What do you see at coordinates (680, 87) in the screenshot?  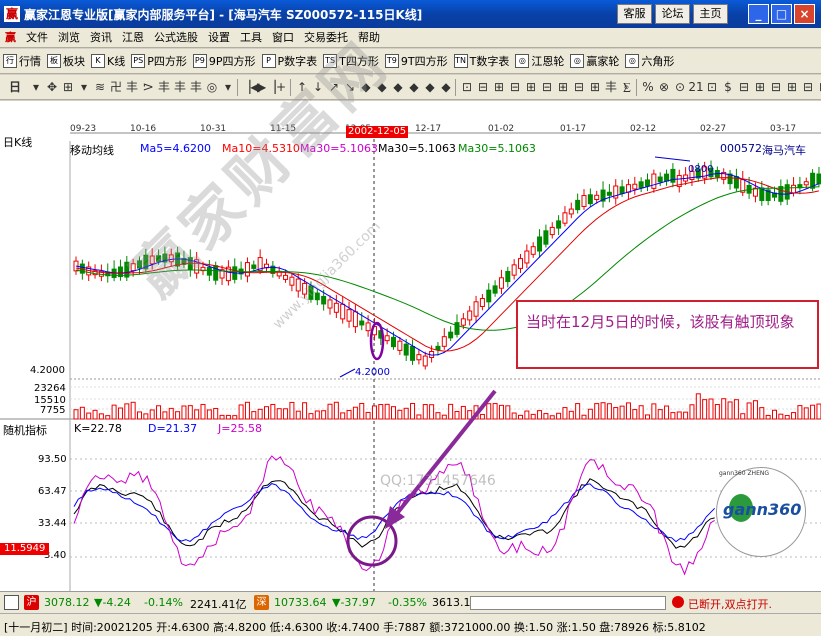 I see `drawing-tool-icon: ⊙` at bounding box center [680, 87].